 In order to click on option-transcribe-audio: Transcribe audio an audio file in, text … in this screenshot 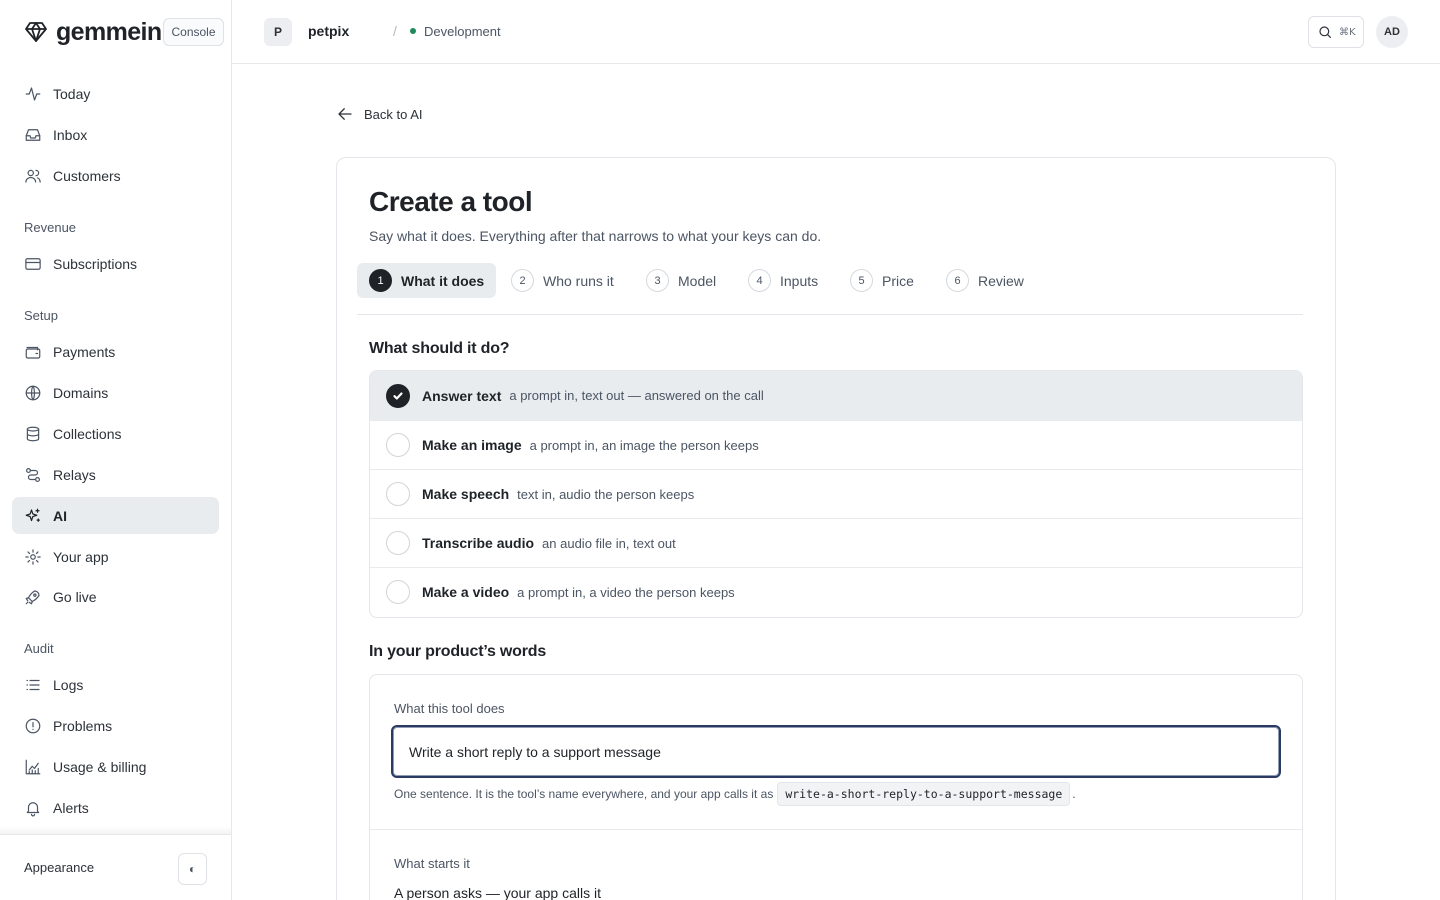, I will do `click(836, 542)`.